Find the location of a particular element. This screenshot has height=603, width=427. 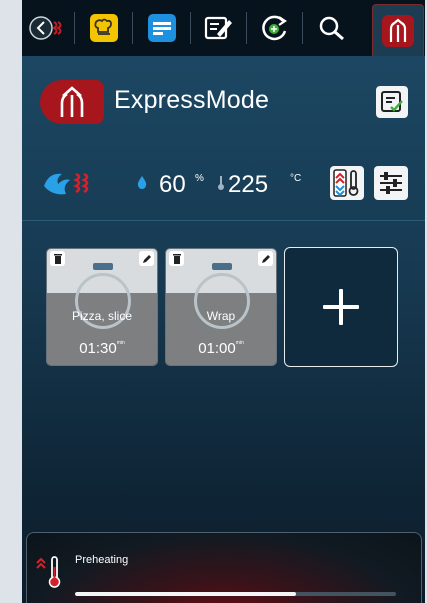

preheat-progress-bar is located at coordinates (235, 594).